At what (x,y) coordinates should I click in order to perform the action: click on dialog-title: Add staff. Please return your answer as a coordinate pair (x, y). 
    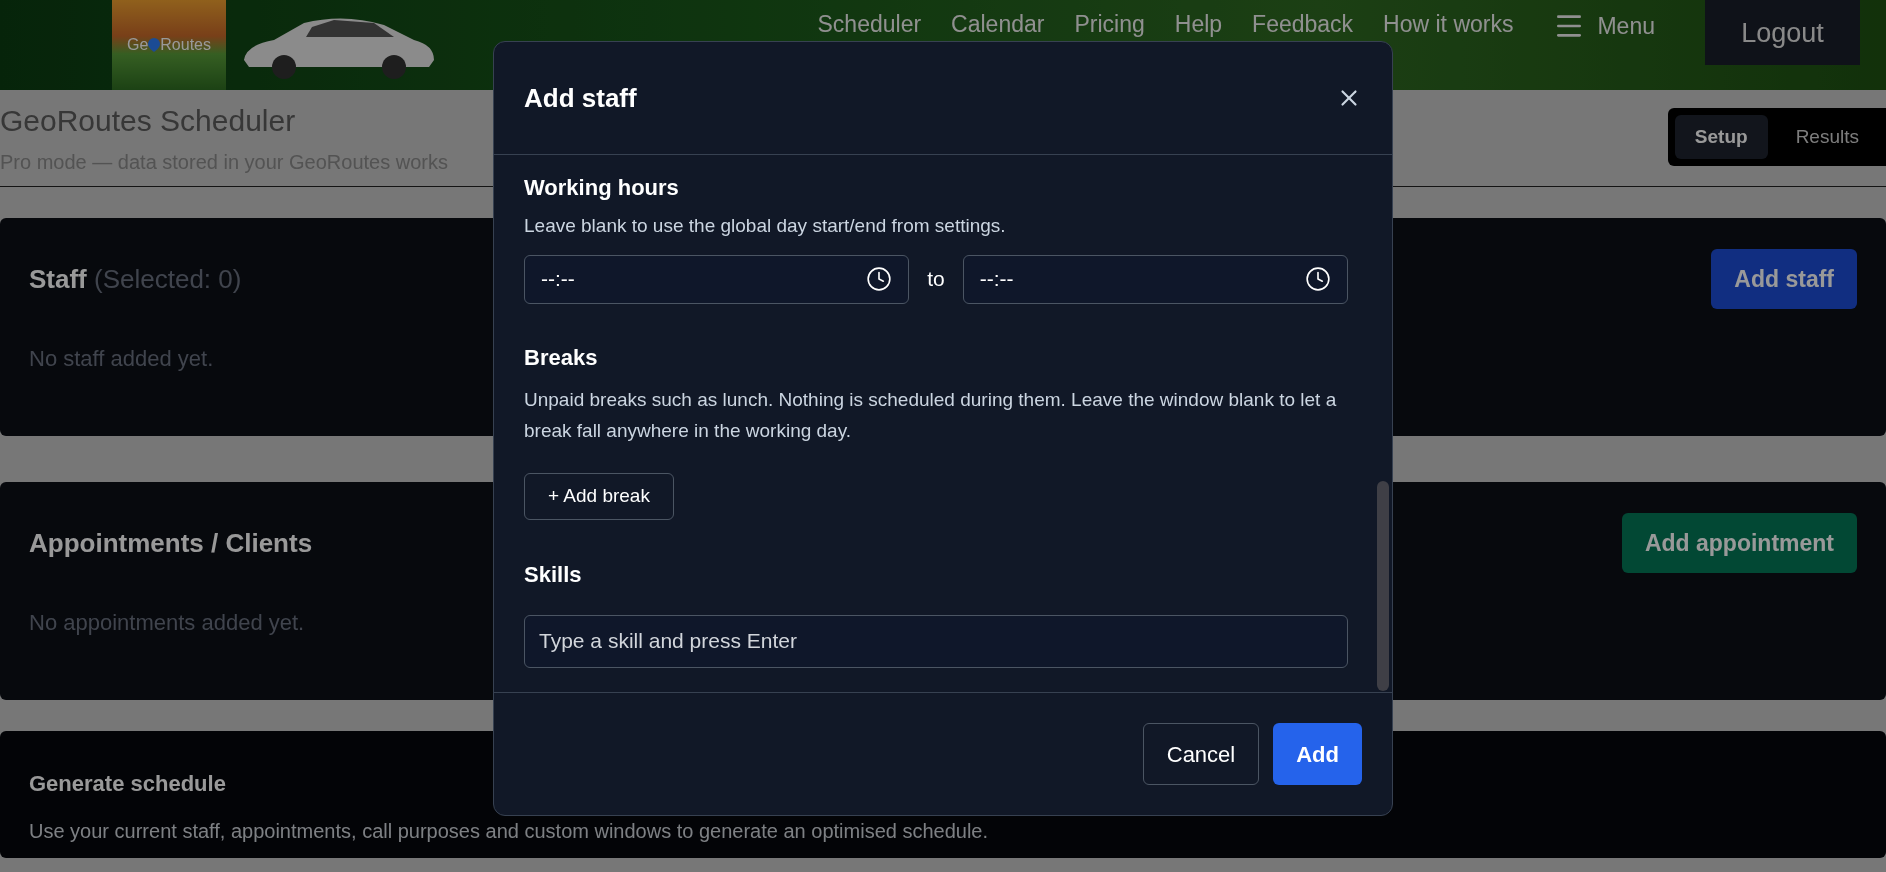
    Looking at the image, I should click on (580, 98).